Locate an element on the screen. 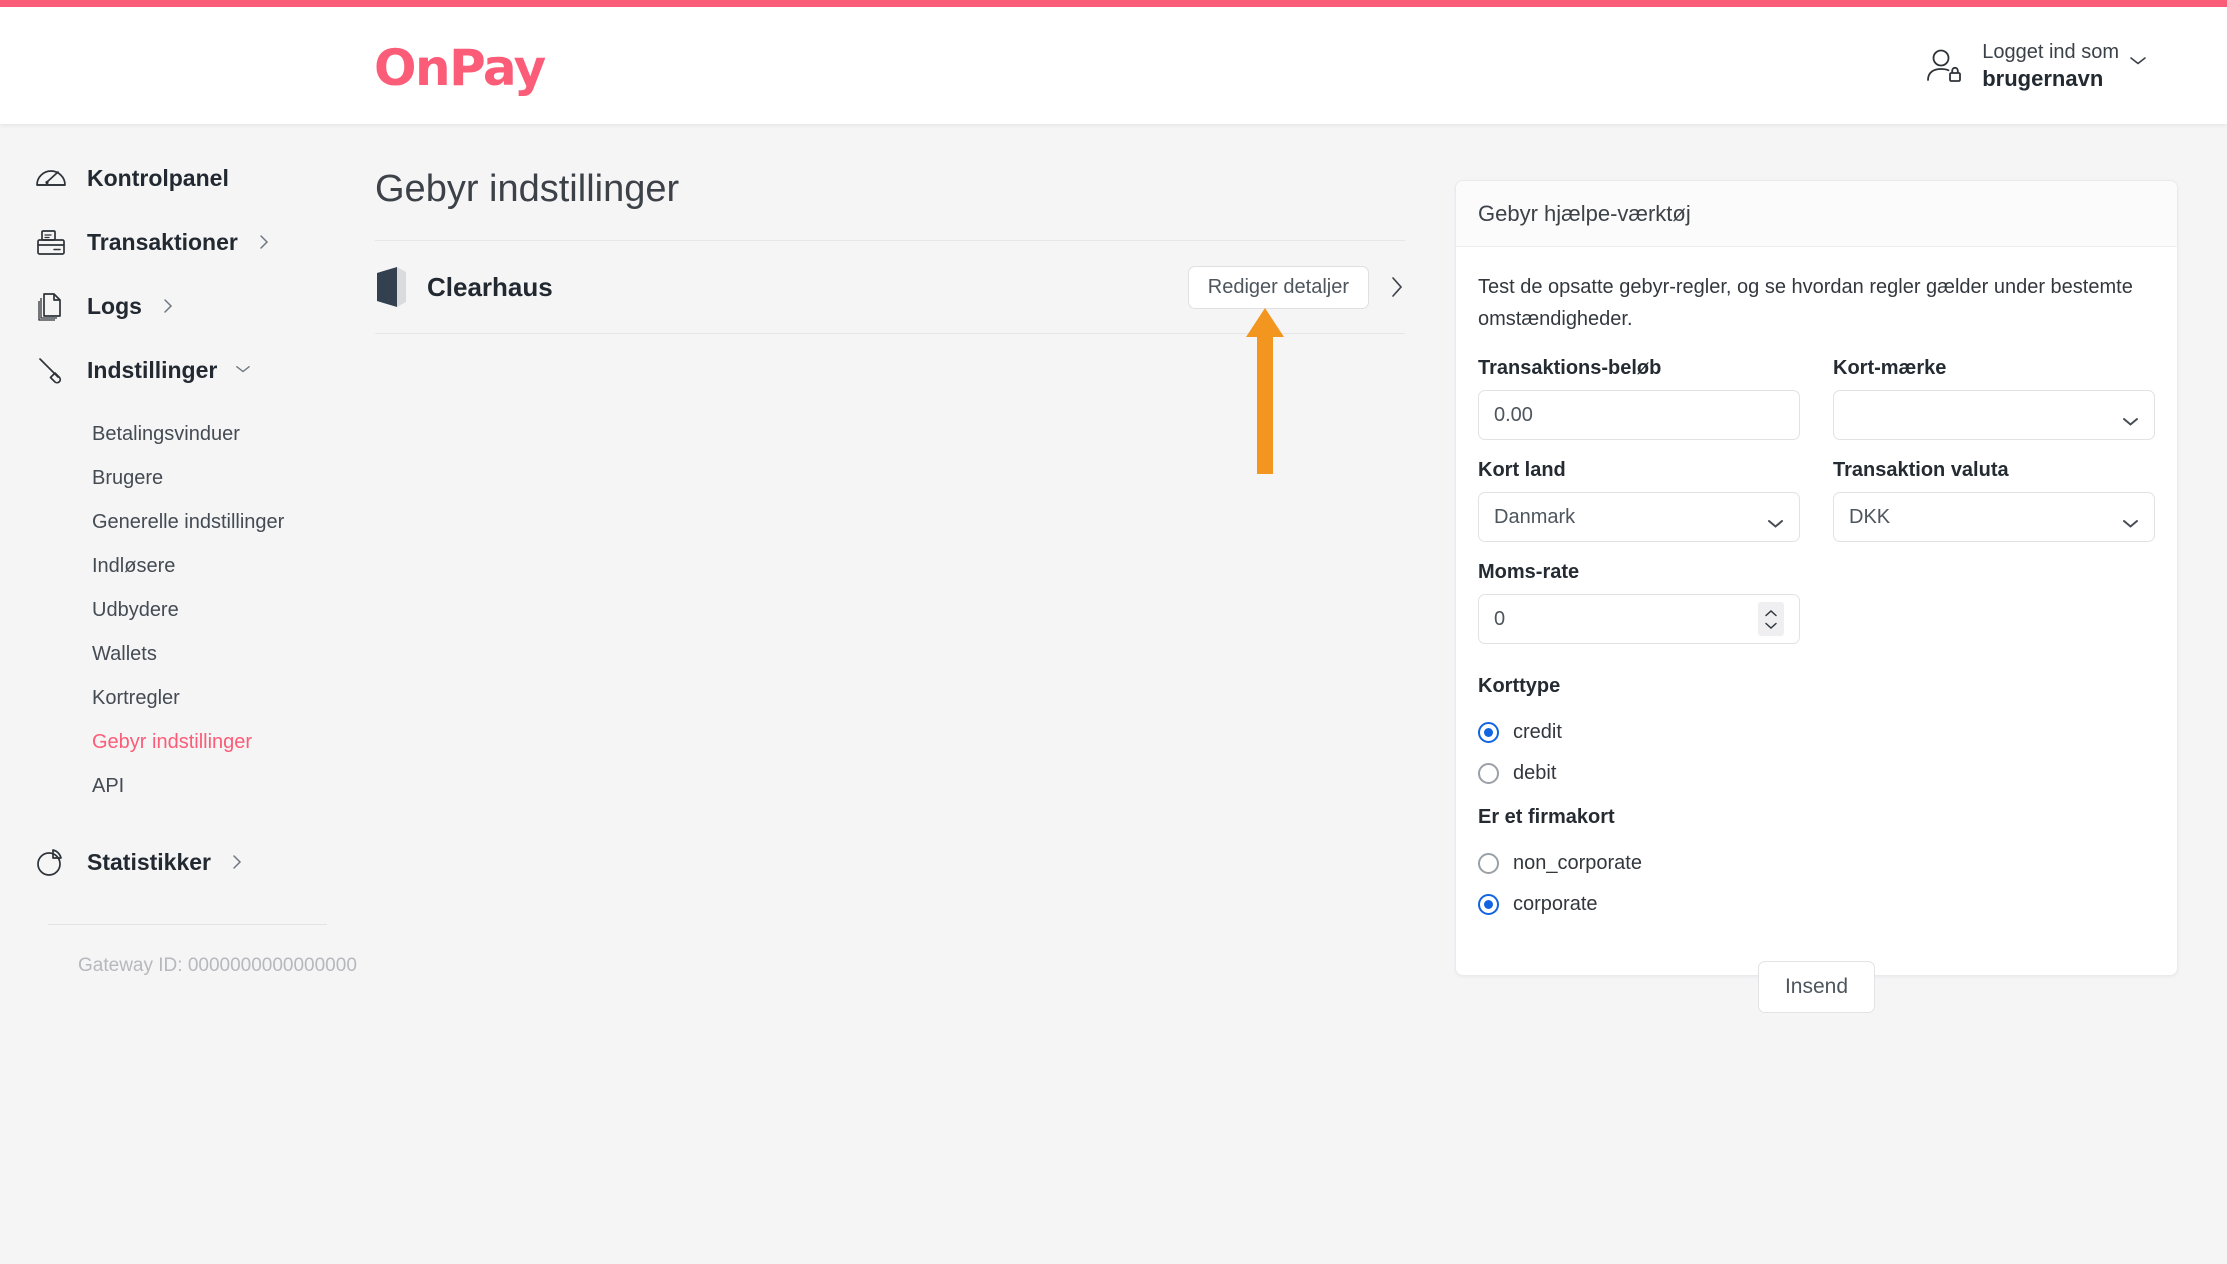  sidebar-subitem-label: Wallets is located at coordinates (124, 653).